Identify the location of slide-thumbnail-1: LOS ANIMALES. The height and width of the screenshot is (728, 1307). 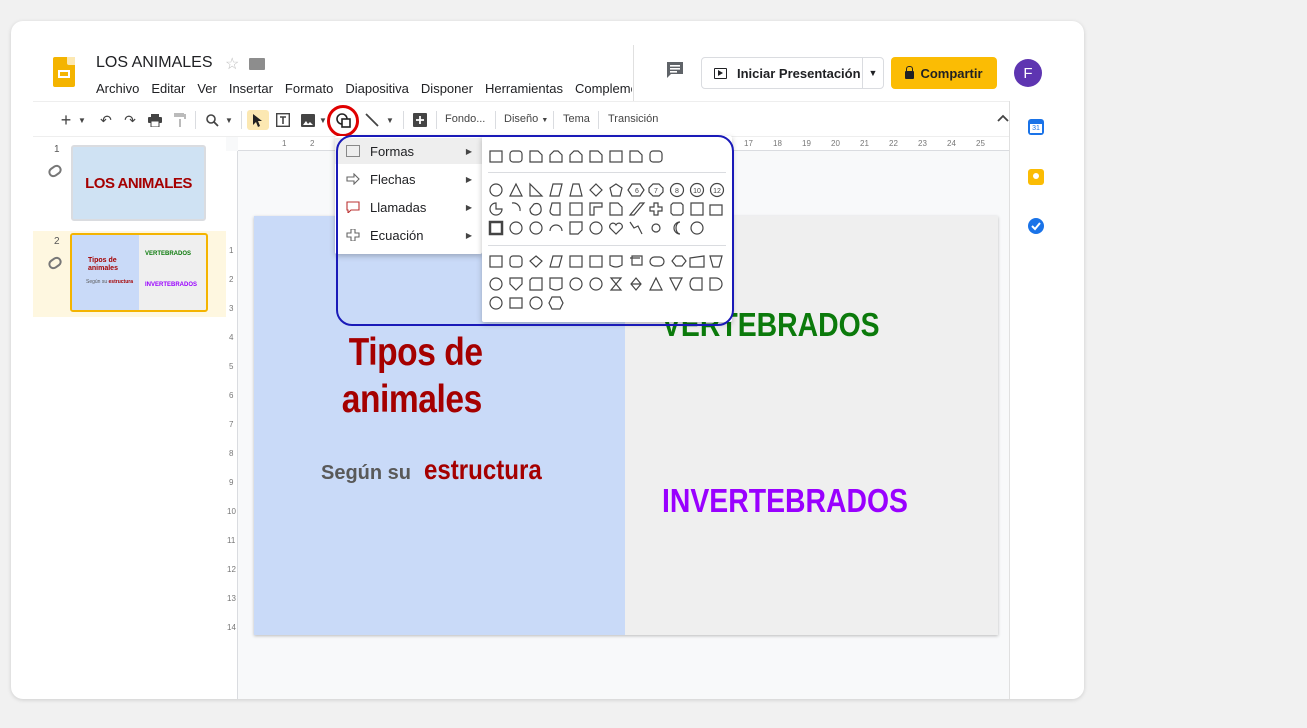
(138, 183).